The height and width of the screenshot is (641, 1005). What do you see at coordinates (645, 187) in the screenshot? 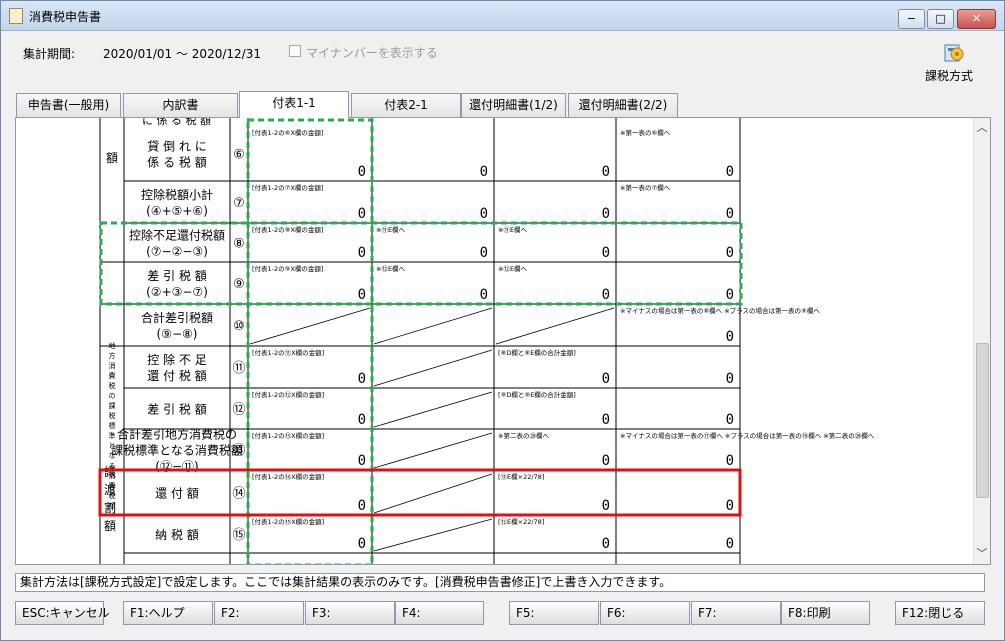
I see `cell-note: ※第一表の⑦欄へ` at bounding box center [645, 187].